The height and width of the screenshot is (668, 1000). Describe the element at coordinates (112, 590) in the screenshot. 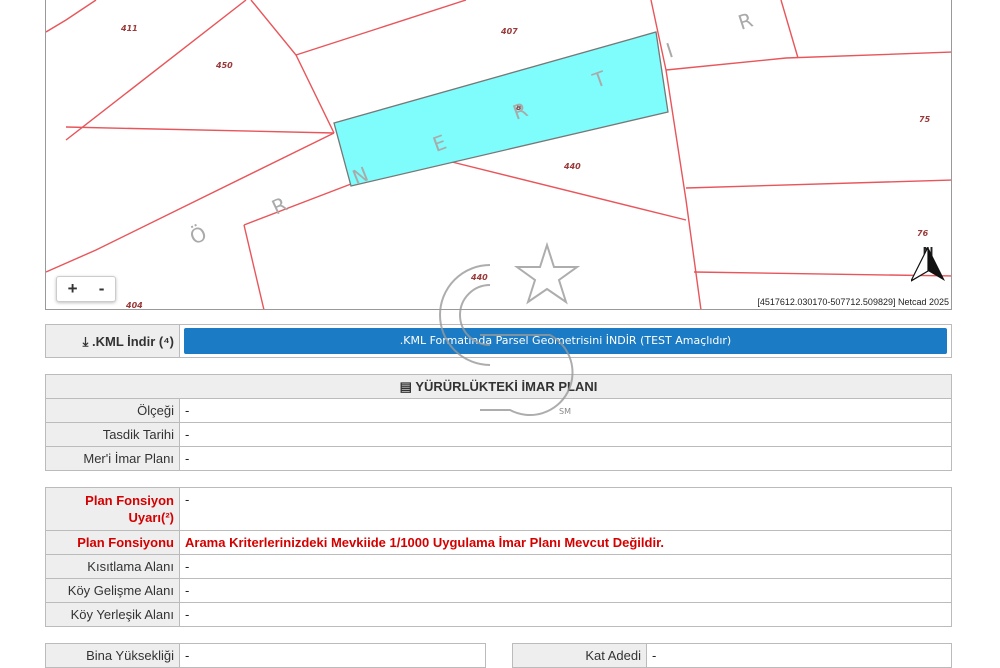

I see `row-label: Köy Gelişme Alanı` at that location.